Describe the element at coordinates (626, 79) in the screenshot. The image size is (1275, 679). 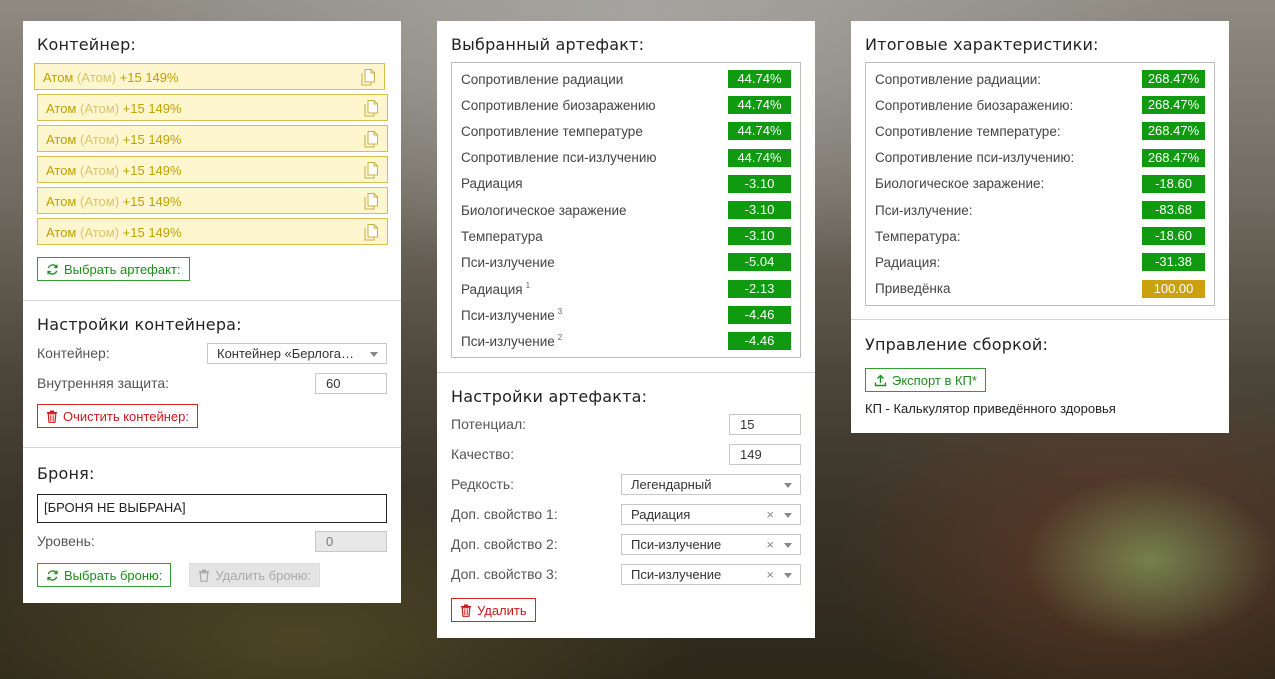
I see `stat-row: Сопротивление радиации 44.74%` at that location.